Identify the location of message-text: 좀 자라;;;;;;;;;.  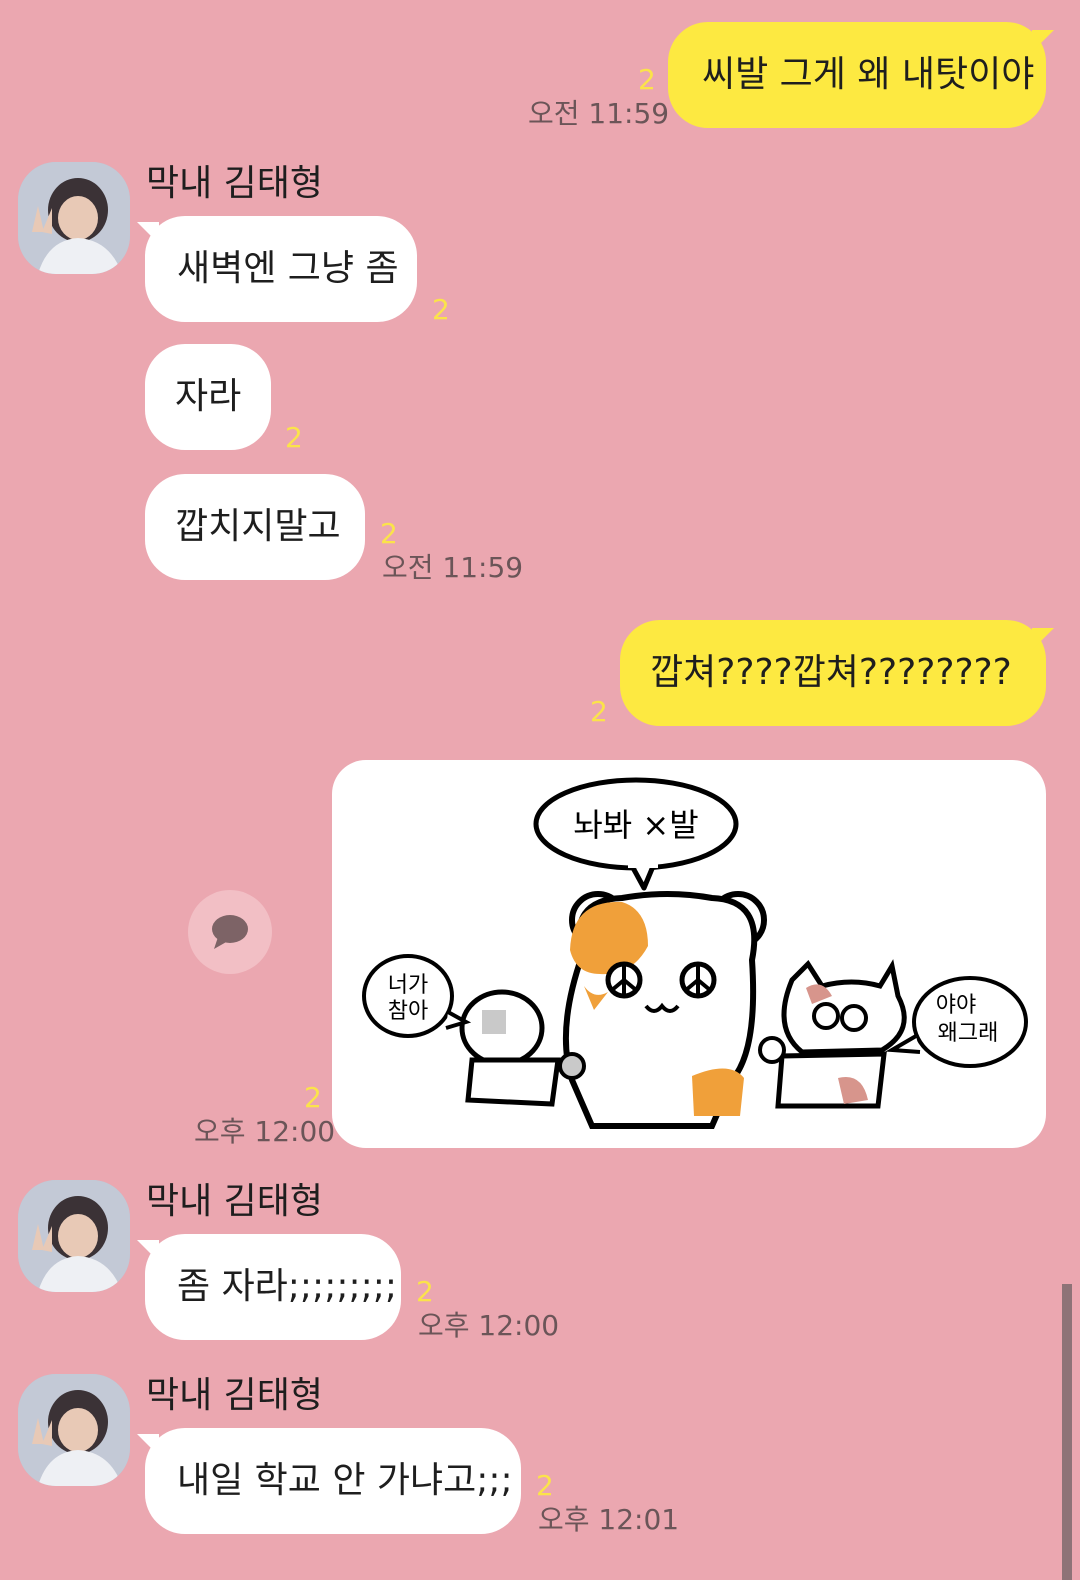
(287, 1286).